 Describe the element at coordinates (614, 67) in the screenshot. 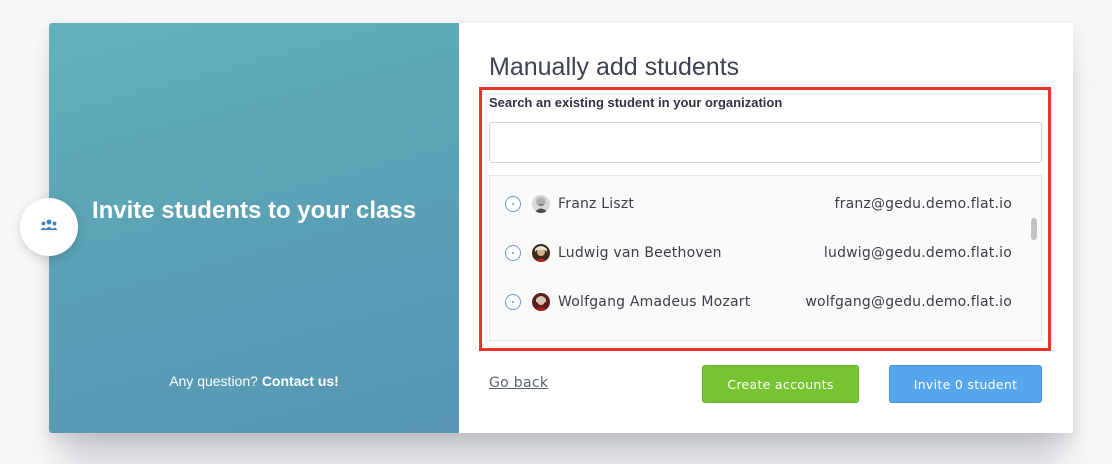

I see `page-title: Manually add students` at that location.